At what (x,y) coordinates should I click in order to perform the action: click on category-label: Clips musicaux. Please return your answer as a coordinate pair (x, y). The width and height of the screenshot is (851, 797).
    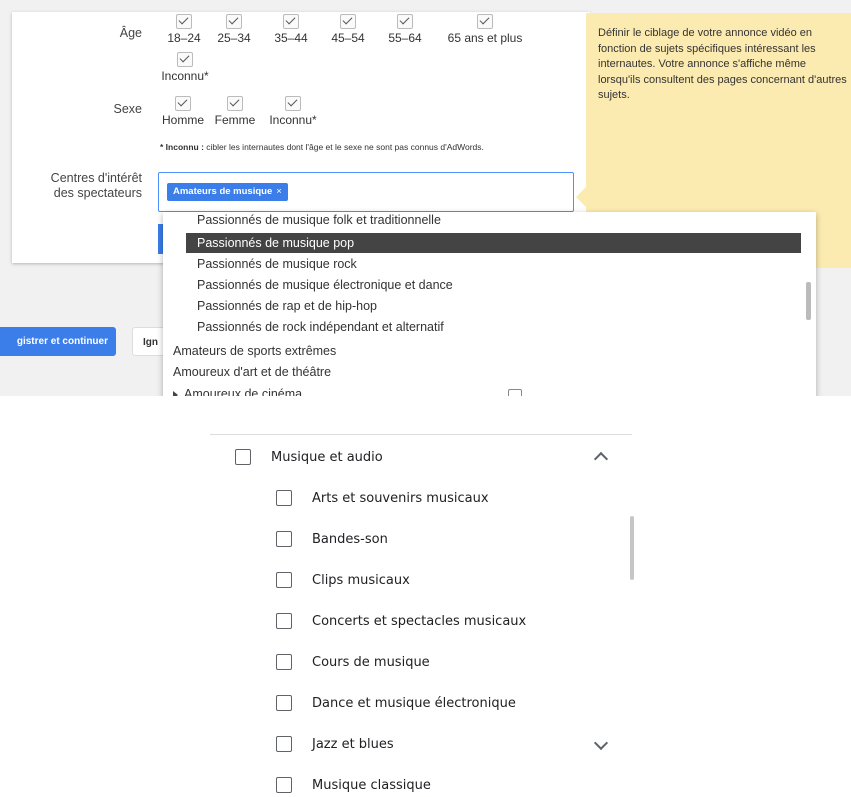
    Looking at the image, I should click on (361, 580).